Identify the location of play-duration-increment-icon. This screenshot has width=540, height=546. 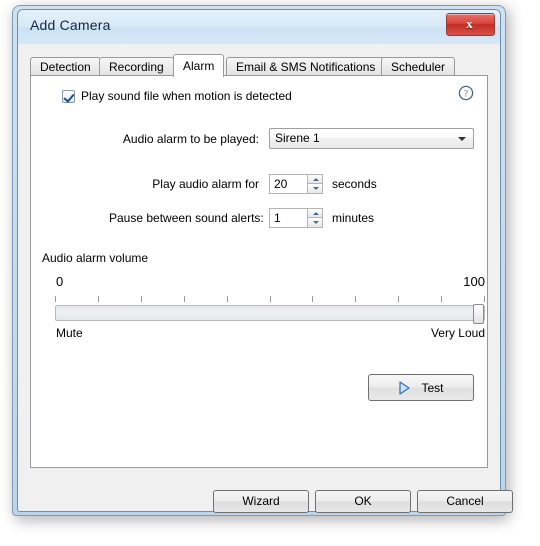
(315, 179).